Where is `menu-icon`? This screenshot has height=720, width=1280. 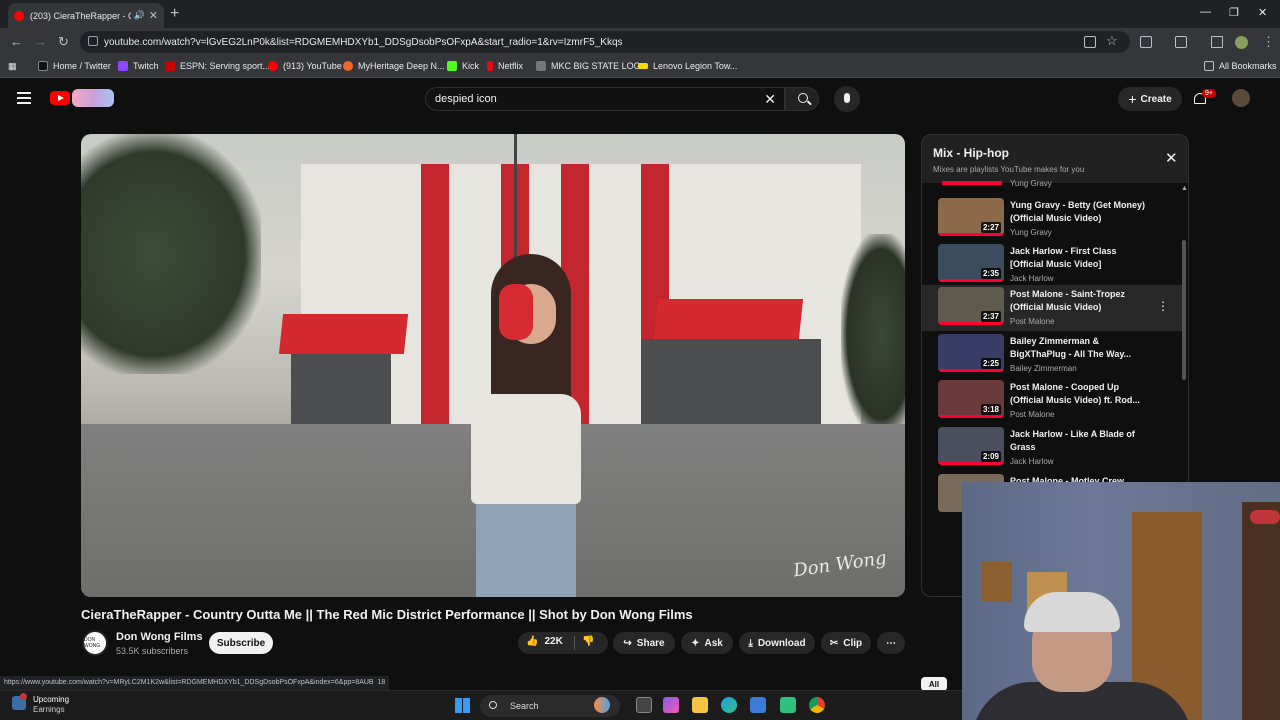 menu-icon is located at coordinates (24, 98).